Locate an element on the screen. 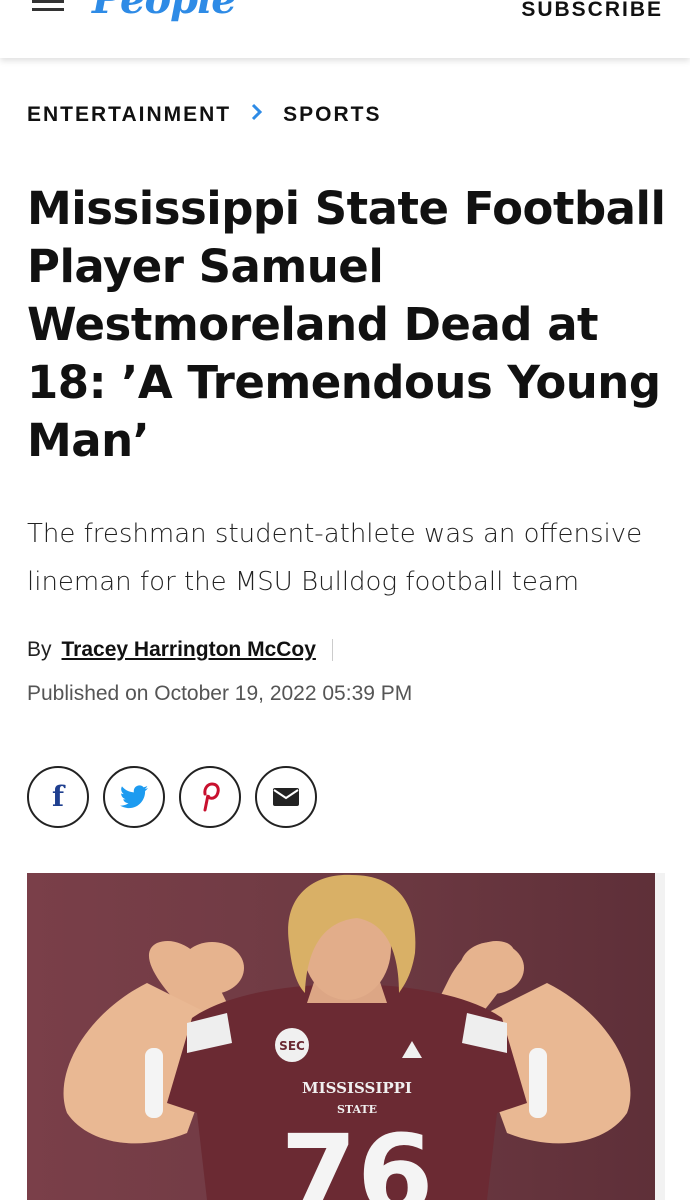 This screenshot has width=690, height=1200. hamburger-menu-icon is located at coordinates (48, 9).